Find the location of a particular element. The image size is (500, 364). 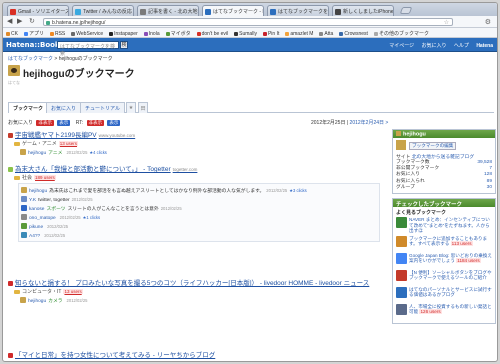

search-button: 検 is located at coordinates (124, 45).